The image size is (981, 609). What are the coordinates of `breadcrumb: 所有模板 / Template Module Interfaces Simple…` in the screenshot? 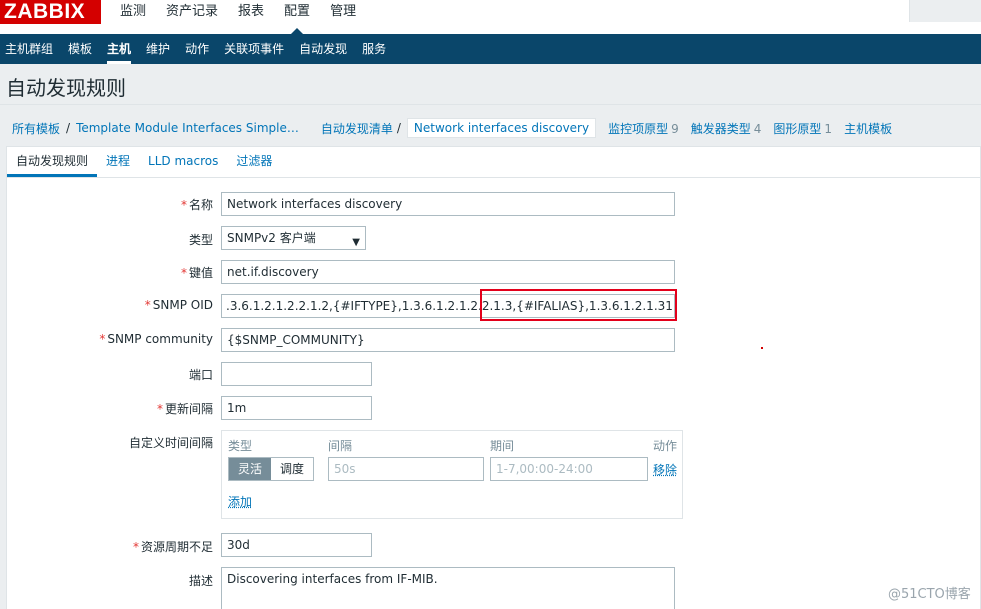 It's located at (452, 128).